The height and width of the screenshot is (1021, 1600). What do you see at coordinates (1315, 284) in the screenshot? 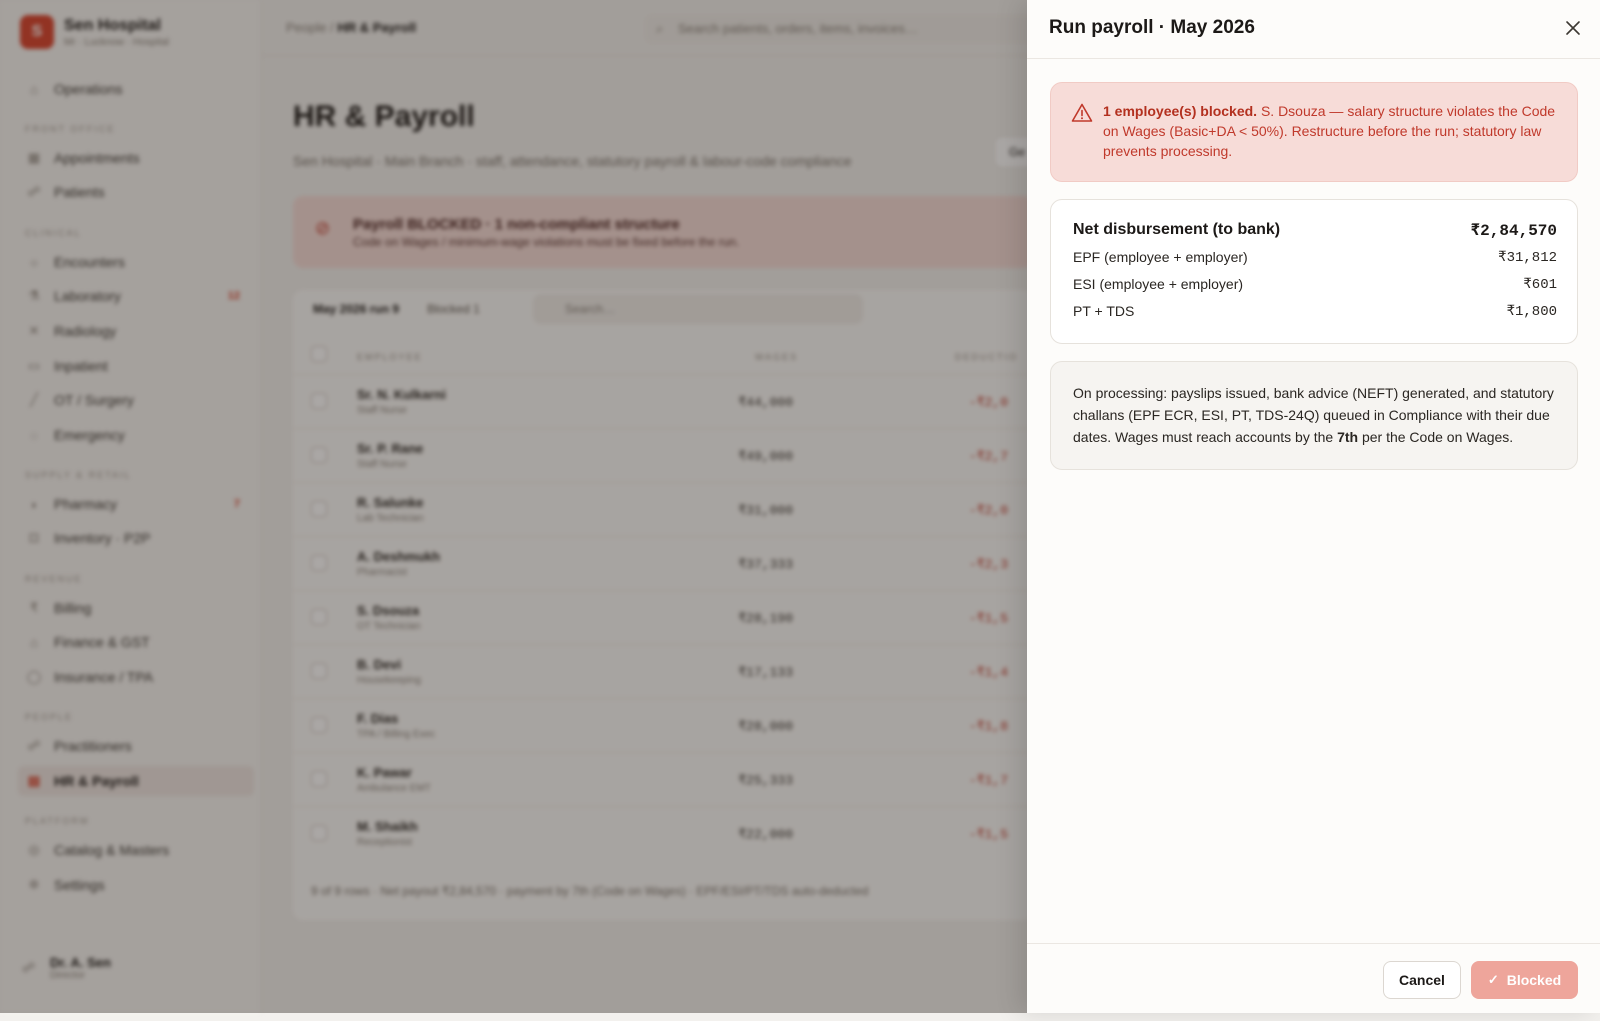
I see `total-row-esi: ESI (employee + employer) ₹601` at bounding box center [1315, 284].